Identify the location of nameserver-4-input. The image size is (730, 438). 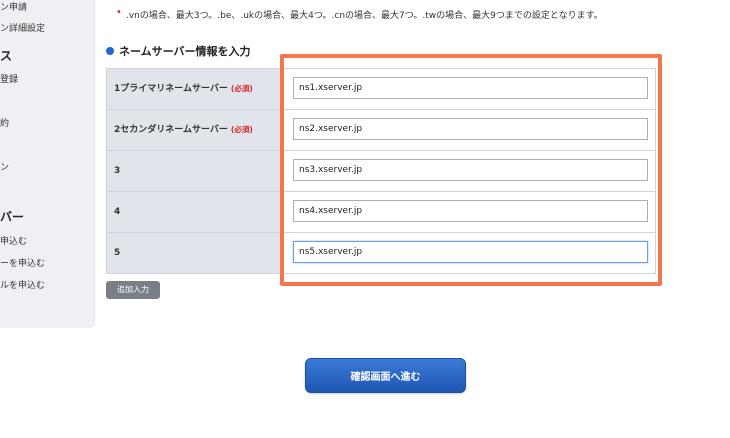
(470, 211).